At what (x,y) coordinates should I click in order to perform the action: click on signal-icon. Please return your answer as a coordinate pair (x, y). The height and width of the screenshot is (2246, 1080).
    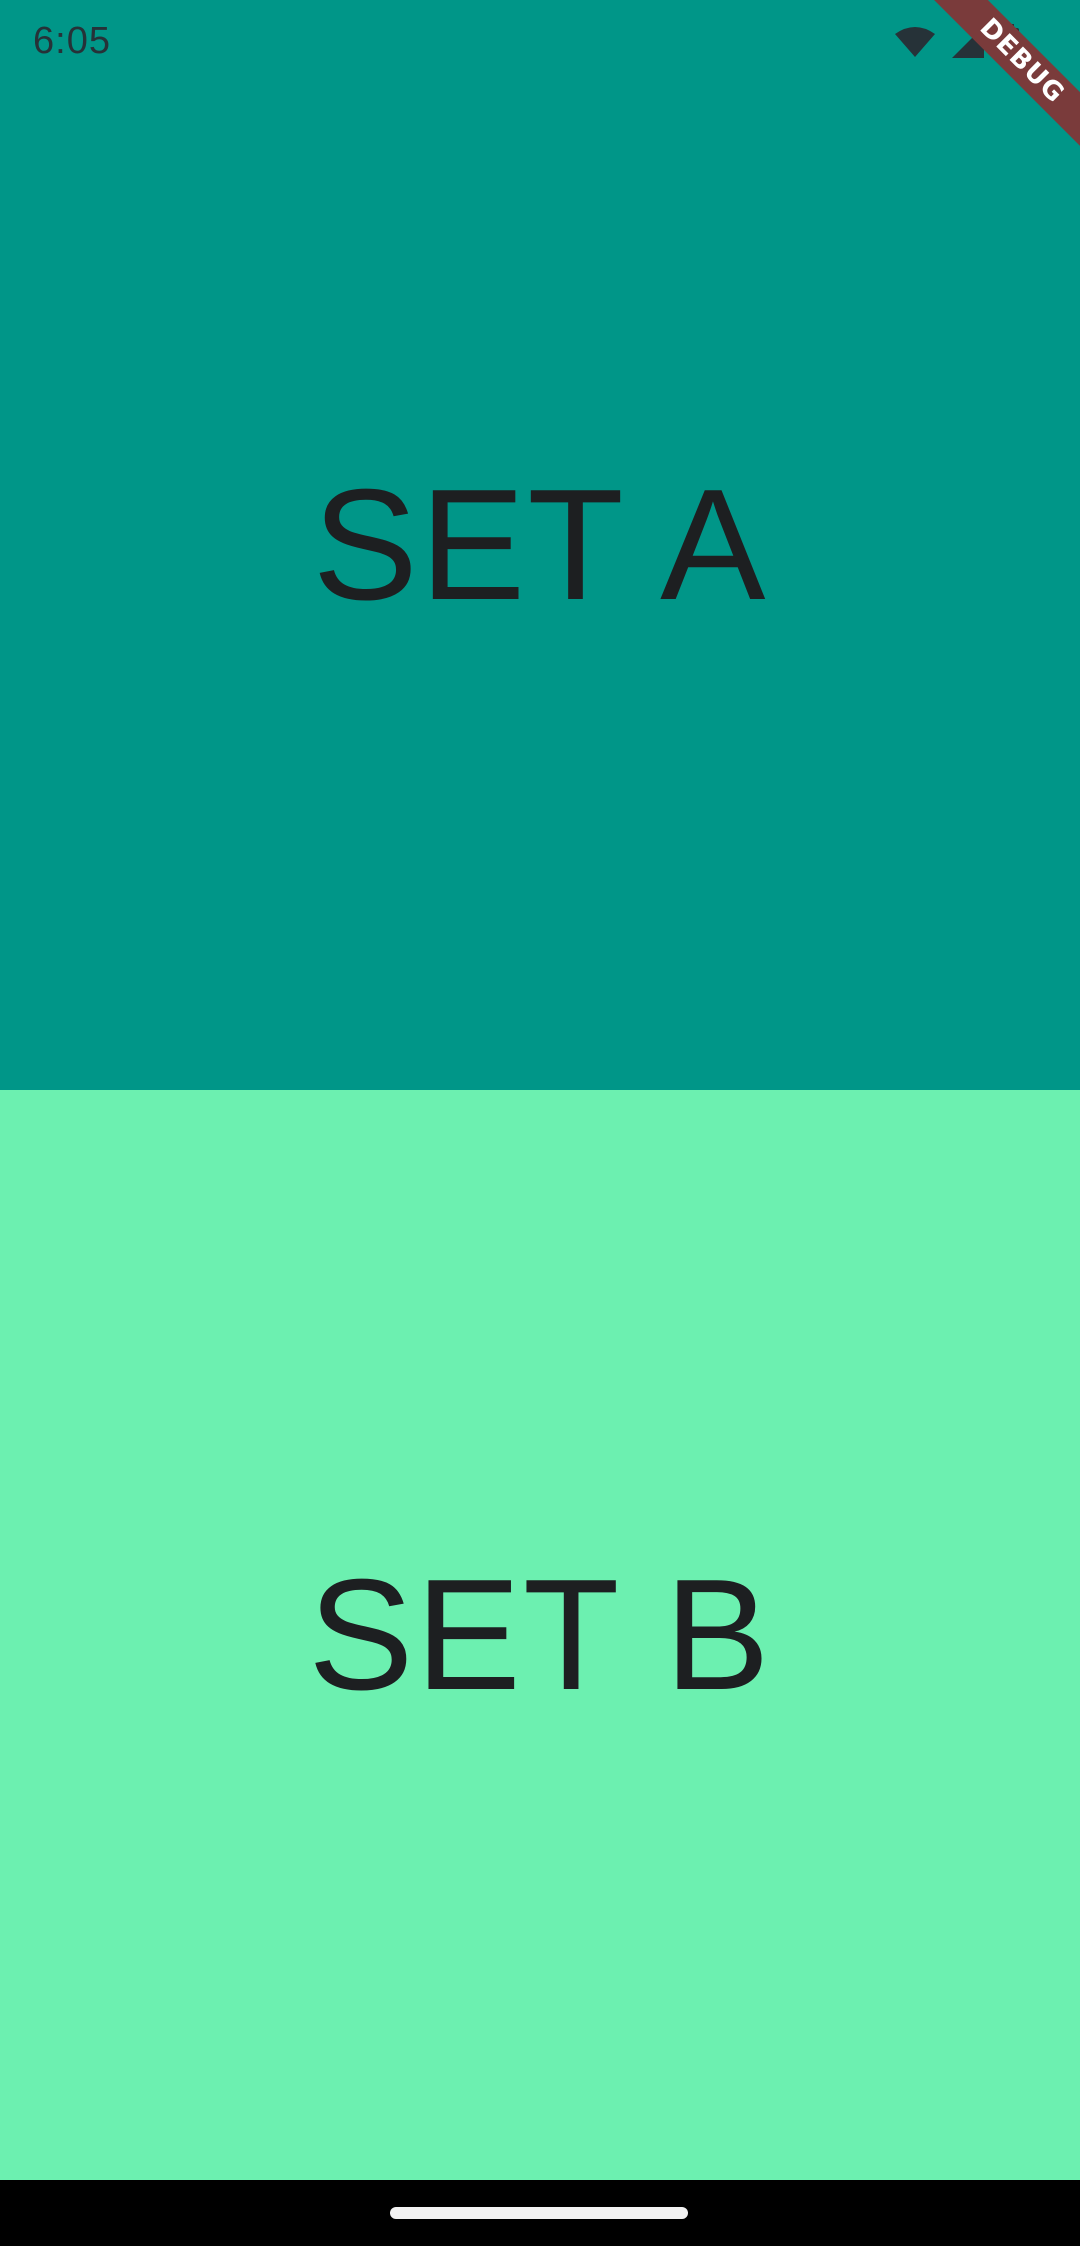
    Looking at the image, I should click on (968, 42).